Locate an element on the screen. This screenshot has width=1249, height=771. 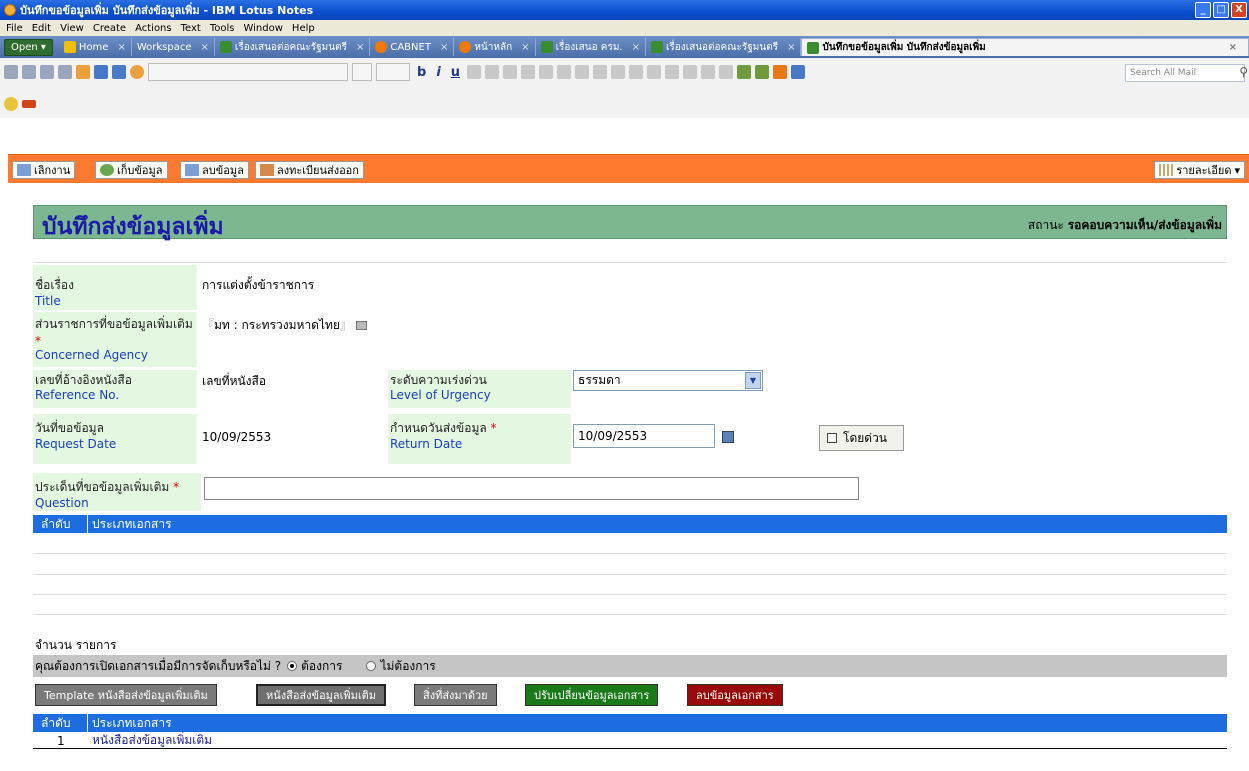
detail-button: รายละเอียด ▾ is located at coordinates (1199, 170).